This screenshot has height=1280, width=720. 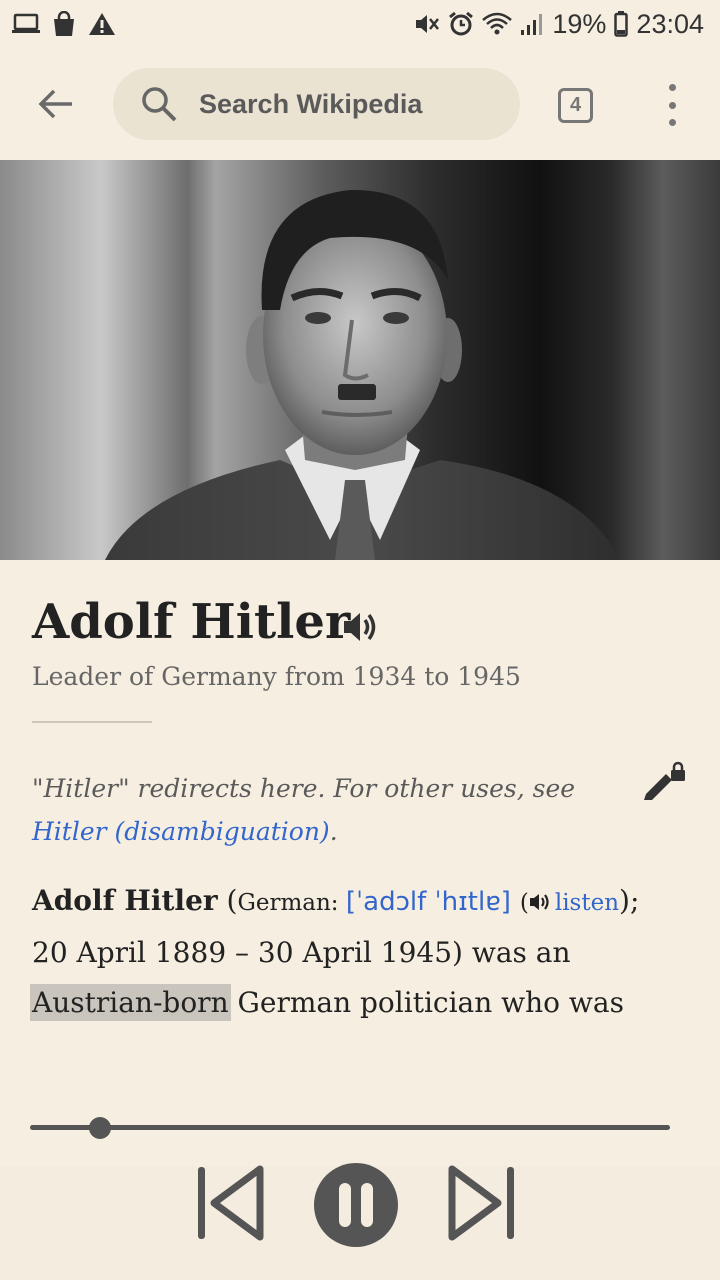 What do you see at coordinates (159, 104) in the screenshot?
I see `search-icon` at bounding box center [159, 104].